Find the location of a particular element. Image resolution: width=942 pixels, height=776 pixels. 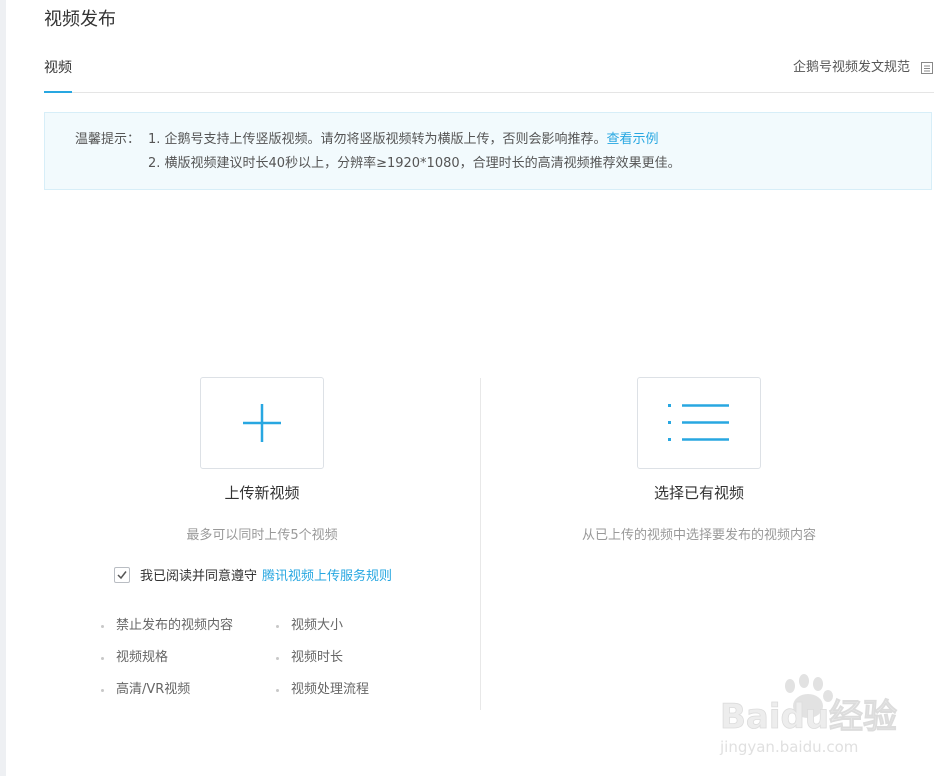

baidu-paw-logo: Baidu经验 jingyan.baidu.com is located at coordinates (808, 715).